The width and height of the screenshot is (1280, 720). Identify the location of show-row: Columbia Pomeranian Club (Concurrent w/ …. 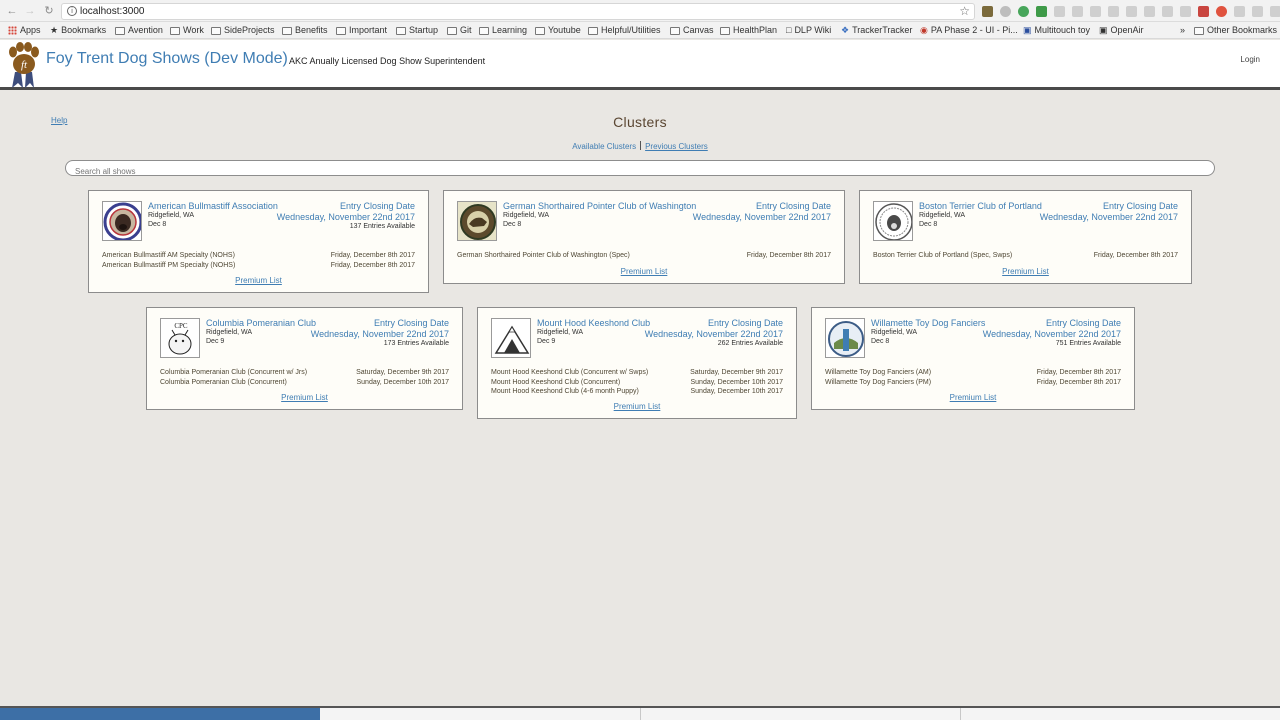
(304, 373).